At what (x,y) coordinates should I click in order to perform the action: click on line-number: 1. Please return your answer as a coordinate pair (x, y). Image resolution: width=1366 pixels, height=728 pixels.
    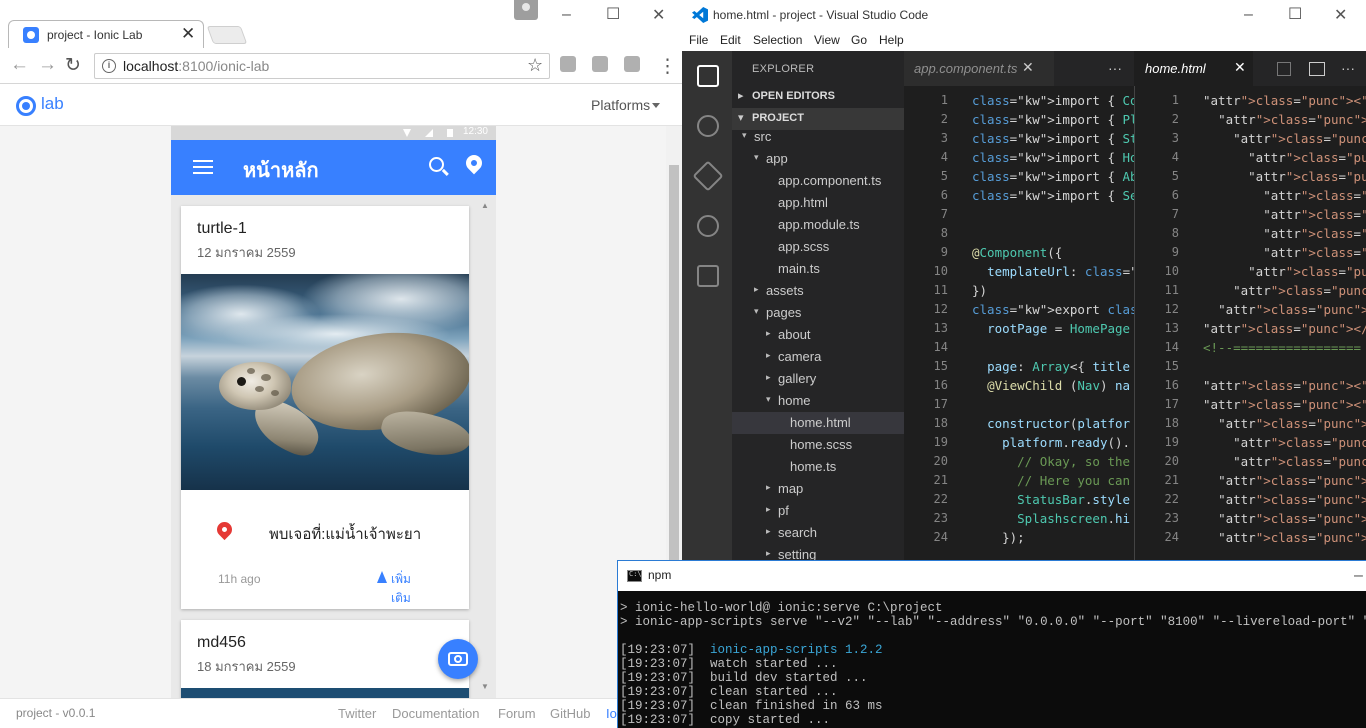
    Looking at the image, I should click on (944, 100).